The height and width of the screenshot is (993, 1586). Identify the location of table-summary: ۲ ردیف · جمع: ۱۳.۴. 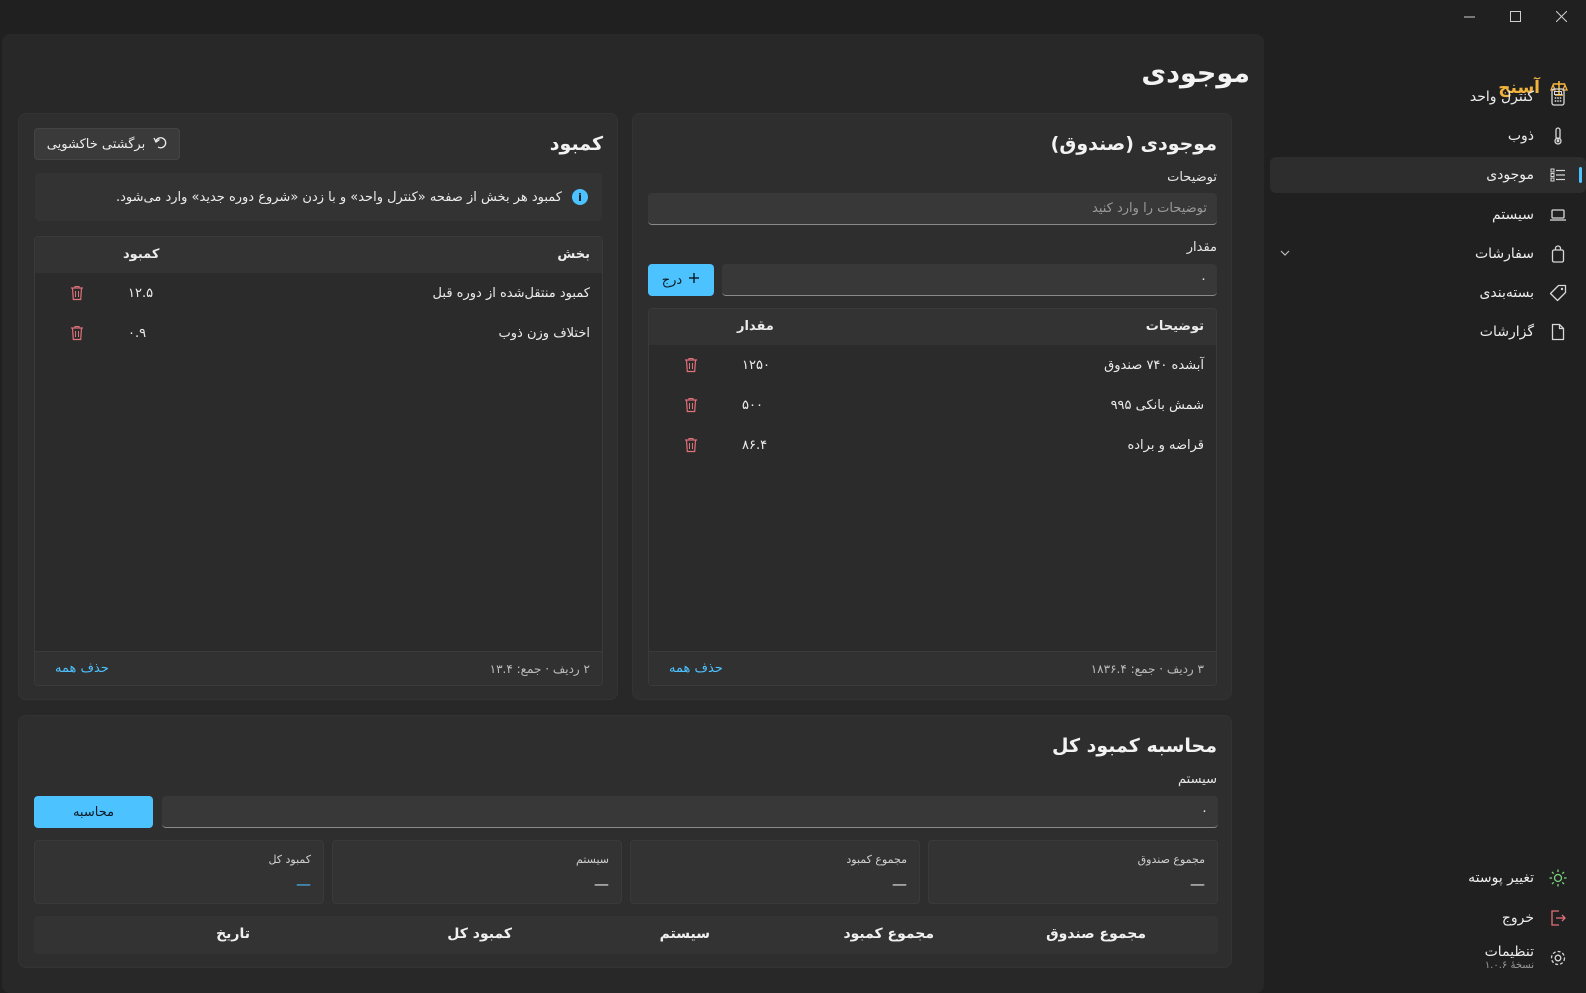
(539, 669).